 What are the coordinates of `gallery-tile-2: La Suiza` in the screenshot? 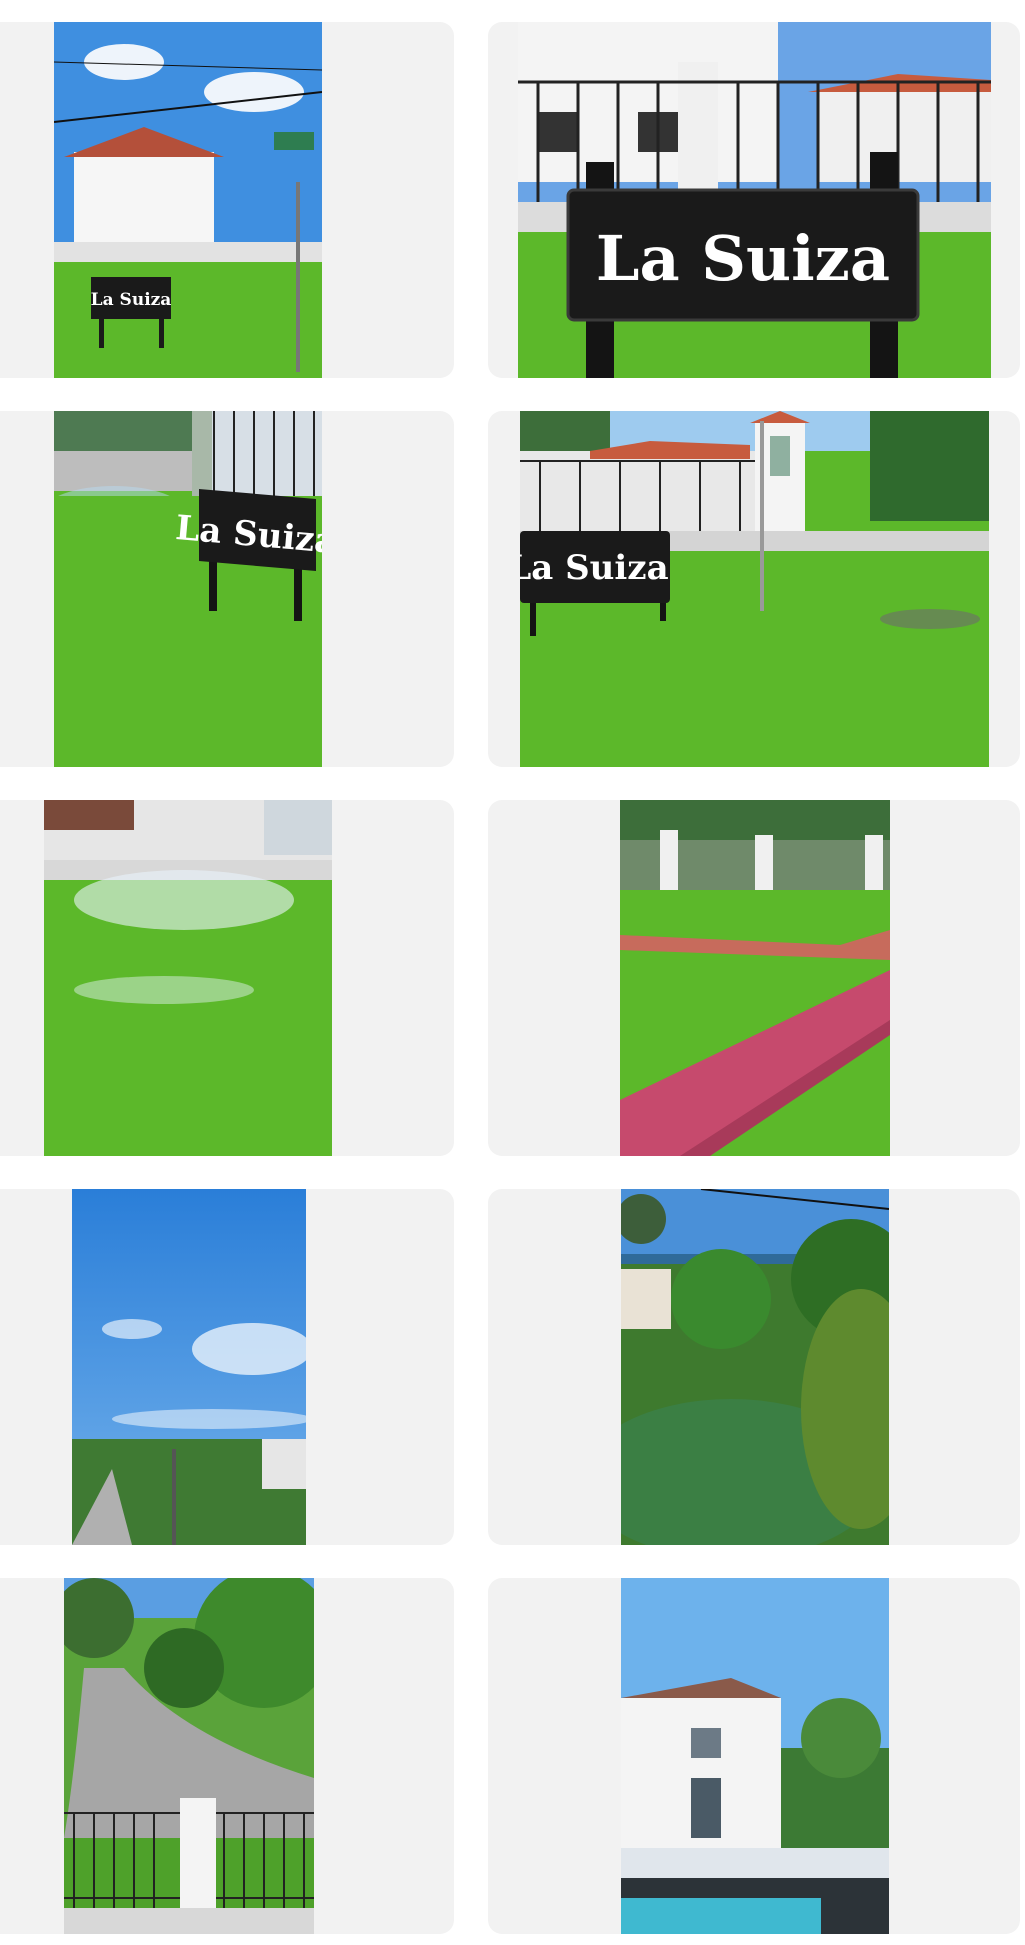 It's located at (754, 200).